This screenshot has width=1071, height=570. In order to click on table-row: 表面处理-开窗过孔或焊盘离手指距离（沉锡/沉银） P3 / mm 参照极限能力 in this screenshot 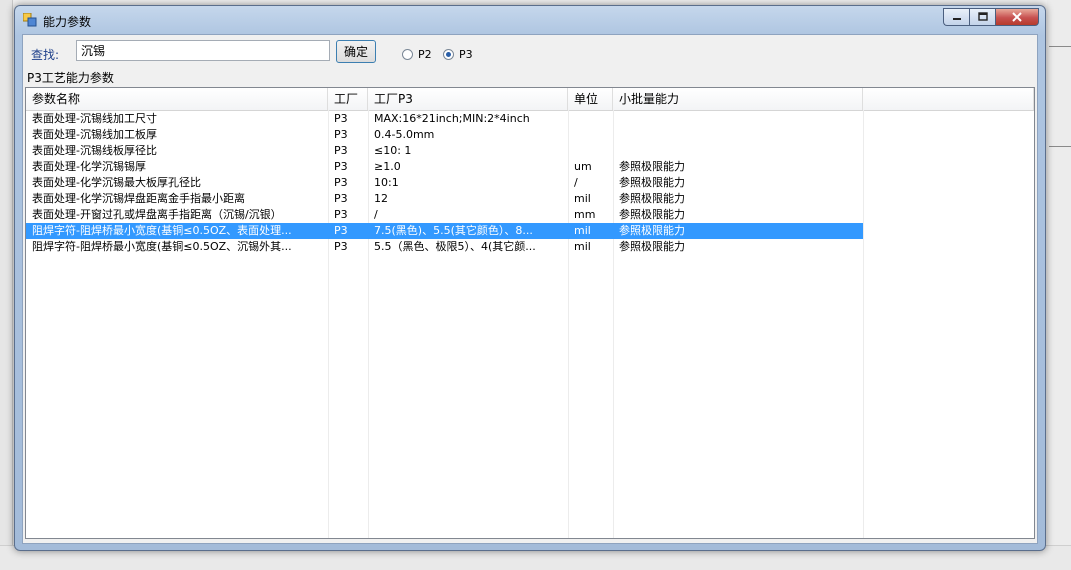, I will do `click(530, 215)`.